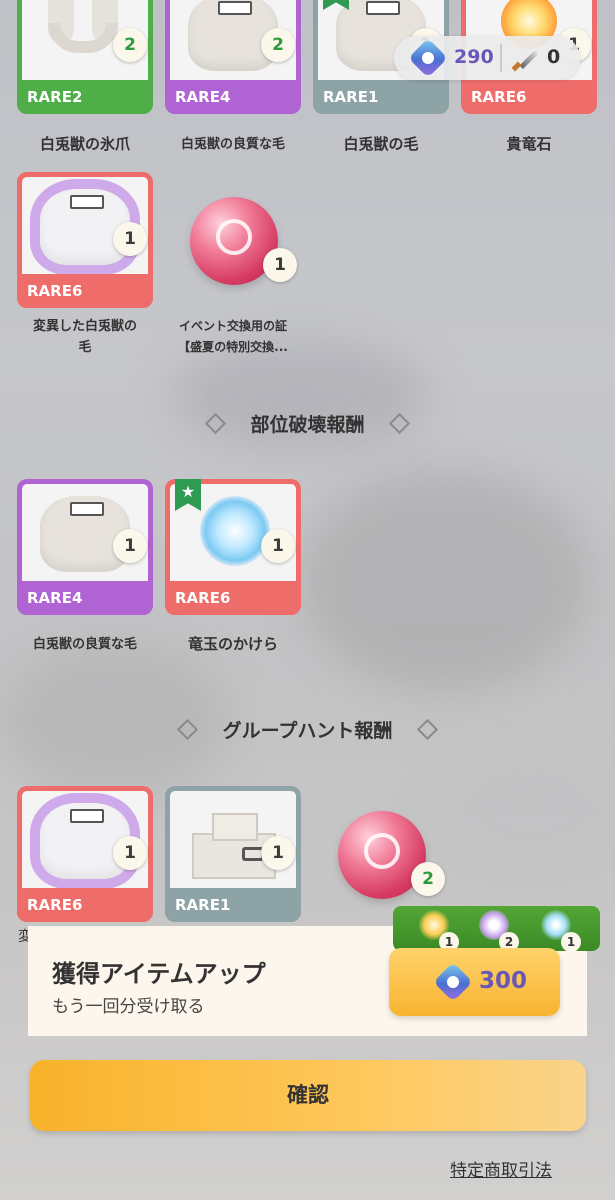 This screenshot has width=615, height=1200. I want to click on knife-count: 0, so click(554, 57).